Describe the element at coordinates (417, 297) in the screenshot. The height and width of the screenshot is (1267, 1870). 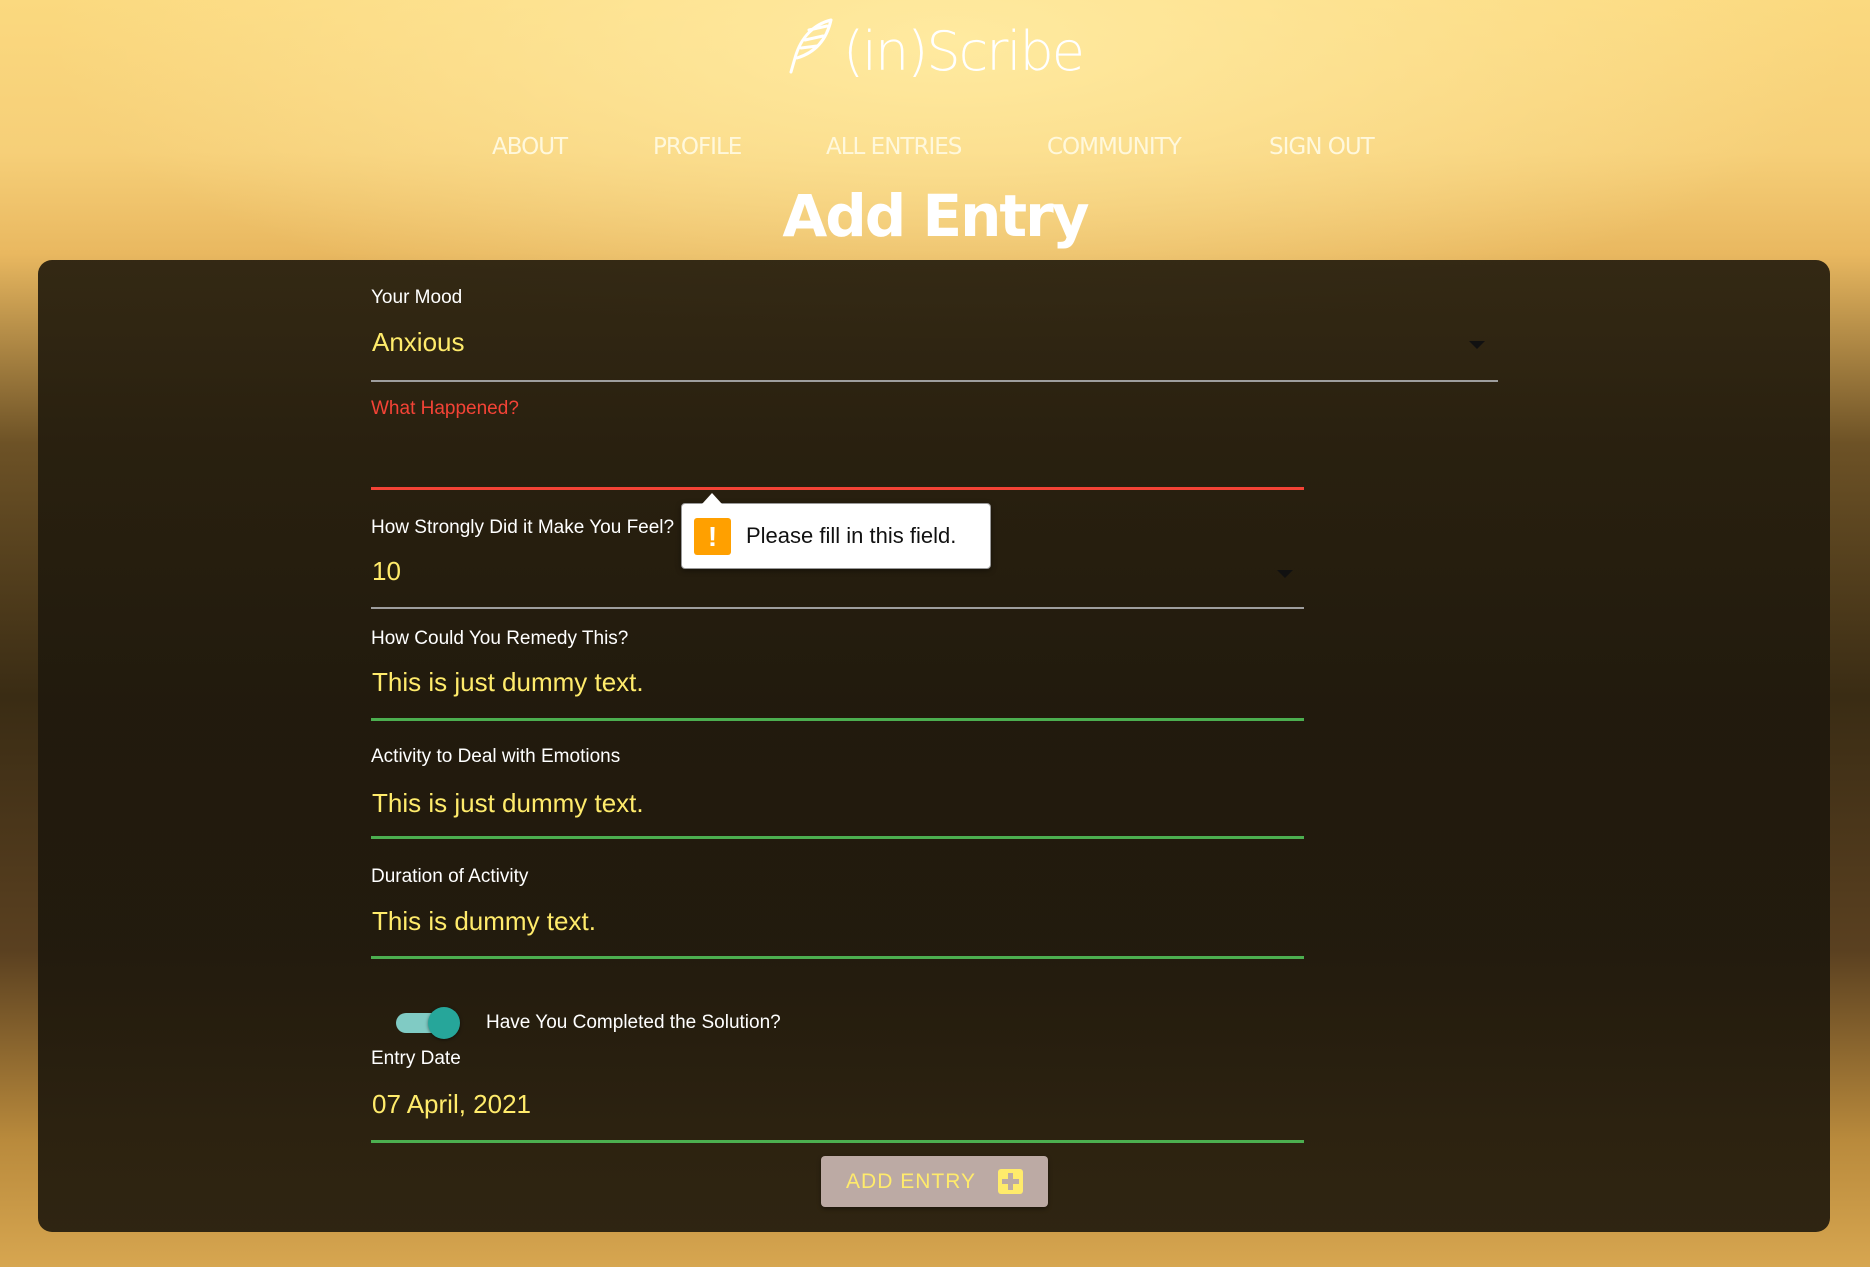
I see `mood-label: Your Mood` at that location.